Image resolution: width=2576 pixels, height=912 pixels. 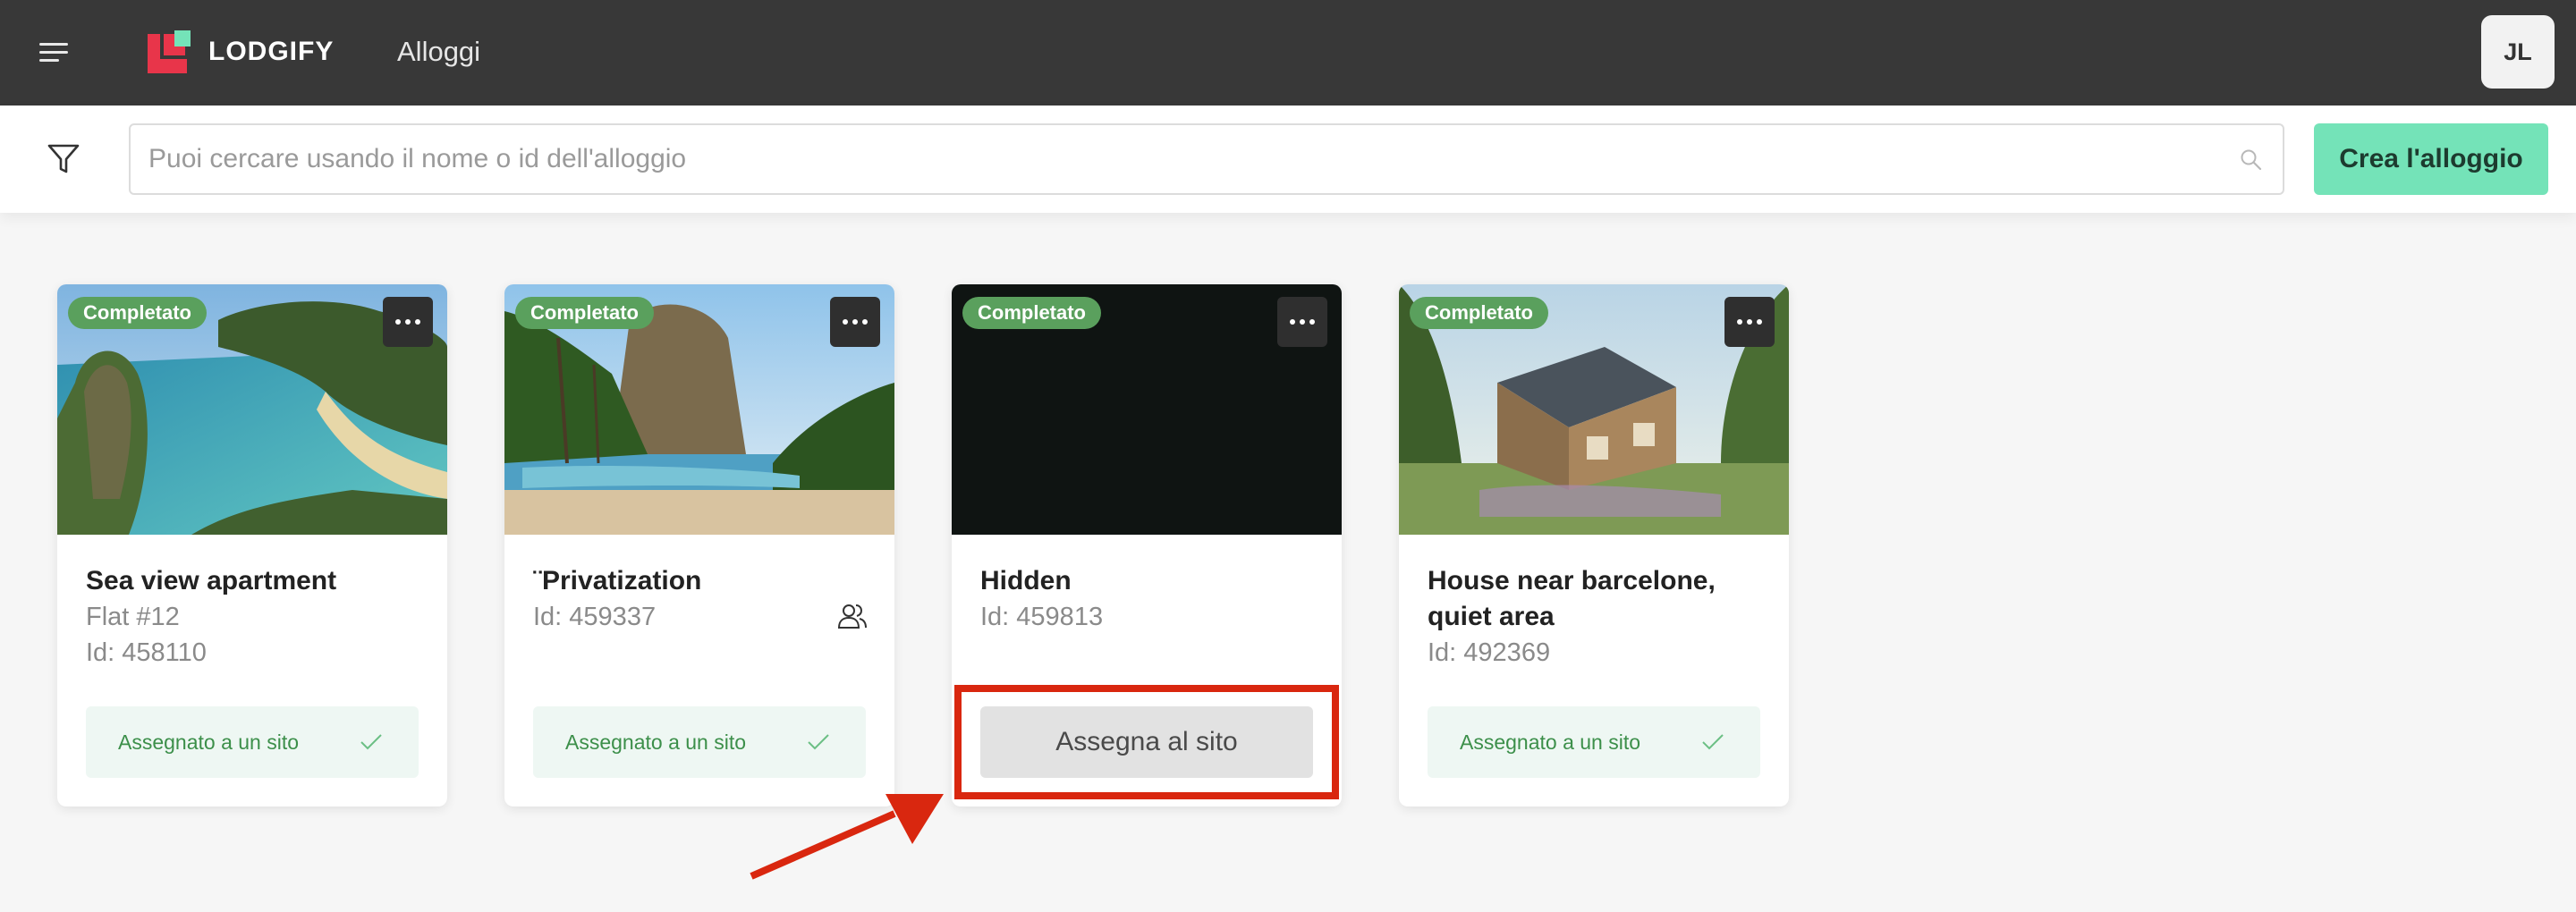 I want to click on property-subtitle: Flat #12, so click(x=133, y=617).